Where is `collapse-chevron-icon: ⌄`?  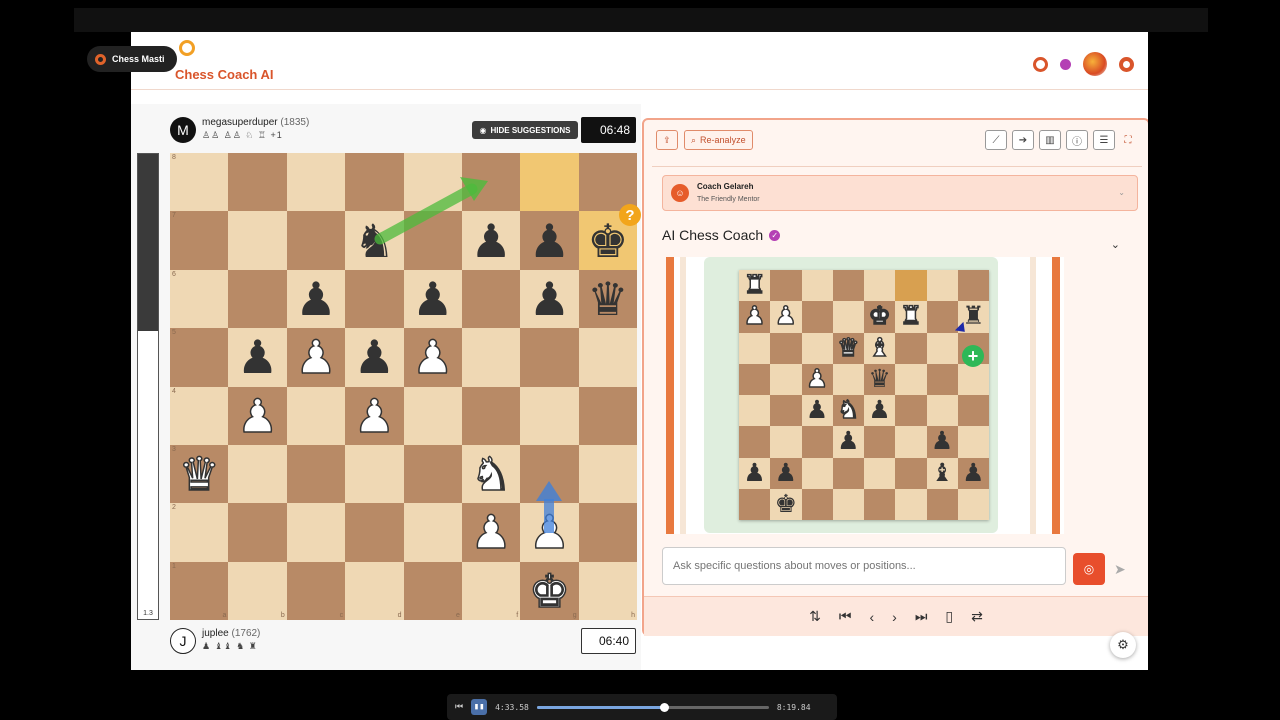 collapse-chevron-icon: ⌄ is located at coordinates (1115, 244).